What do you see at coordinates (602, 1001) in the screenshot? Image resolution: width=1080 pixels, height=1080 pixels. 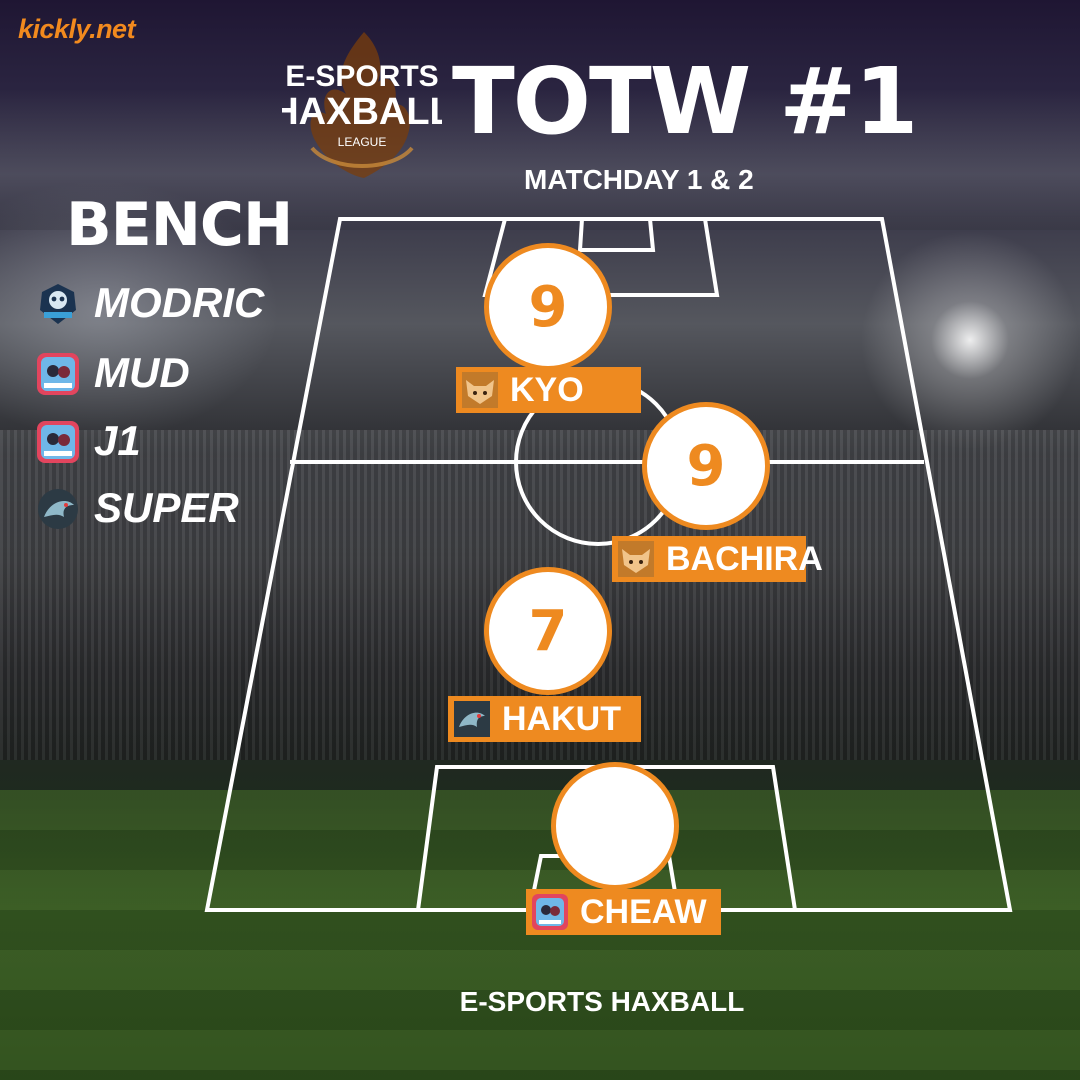 I see `footer-text: E-SPORTS HAXBALL` at bounding box center [602, 1001].